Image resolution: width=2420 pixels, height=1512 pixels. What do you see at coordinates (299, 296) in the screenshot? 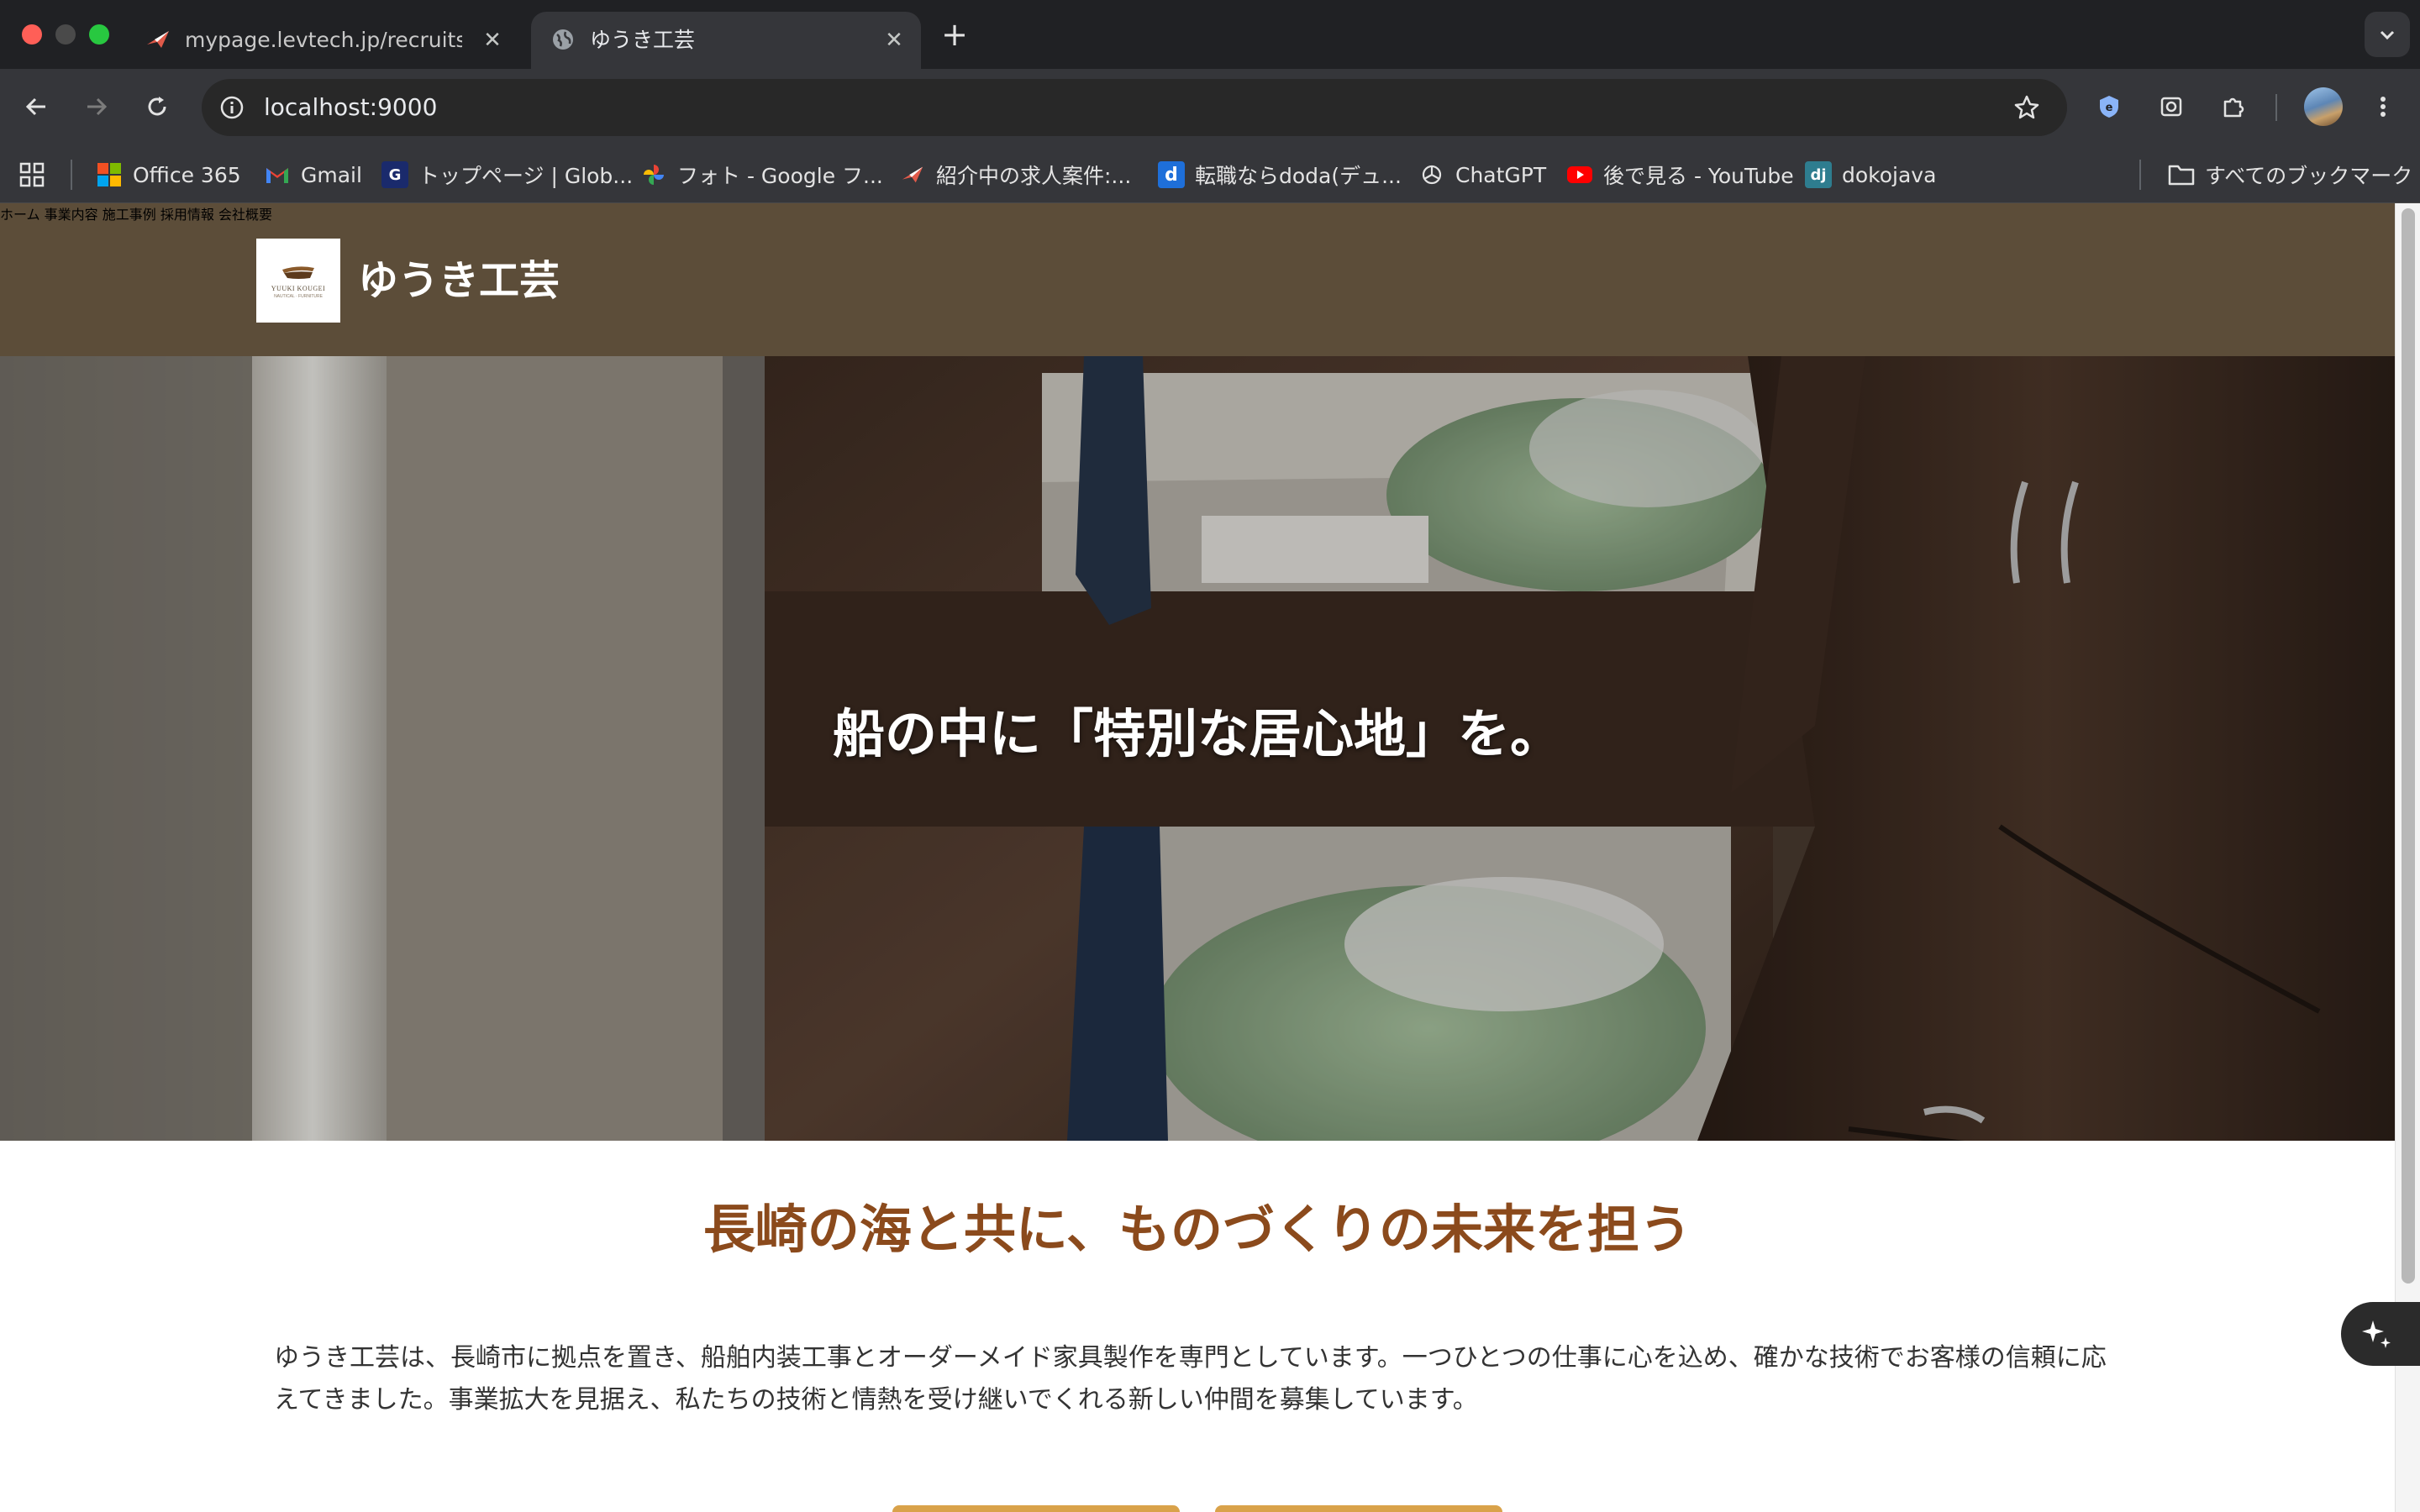
I see `logo-tagline: NAUTICAL · FURNITURE` at bounding box center [299, 296].